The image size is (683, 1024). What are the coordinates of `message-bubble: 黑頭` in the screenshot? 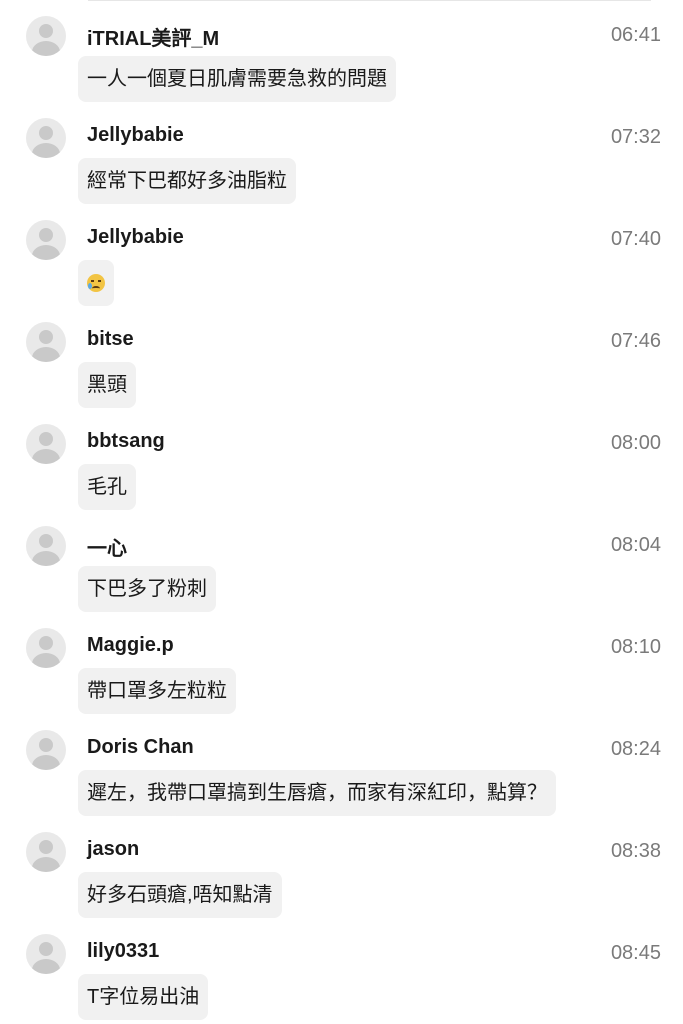 It's located at (107, 385).